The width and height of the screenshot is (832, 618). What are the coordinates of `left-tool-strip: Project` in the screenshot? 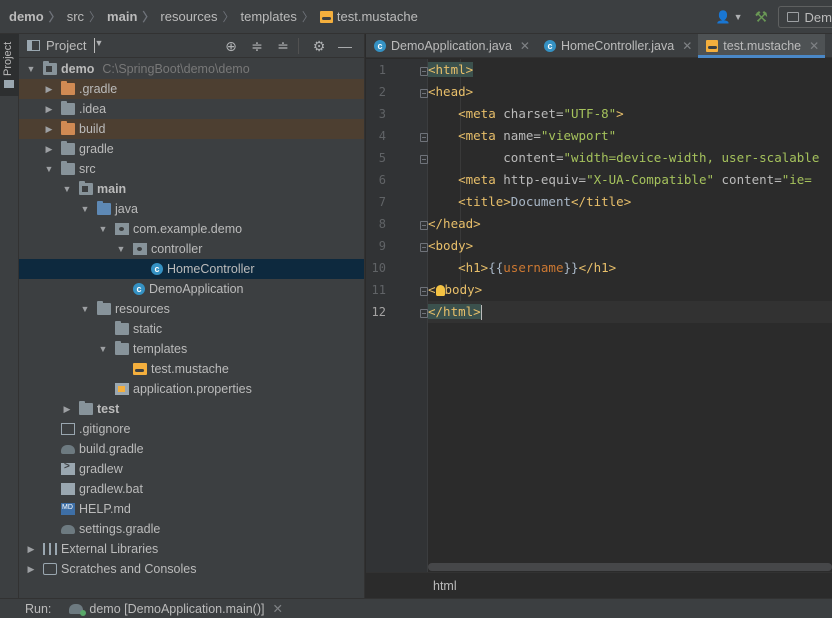 It's located at (9, 316).